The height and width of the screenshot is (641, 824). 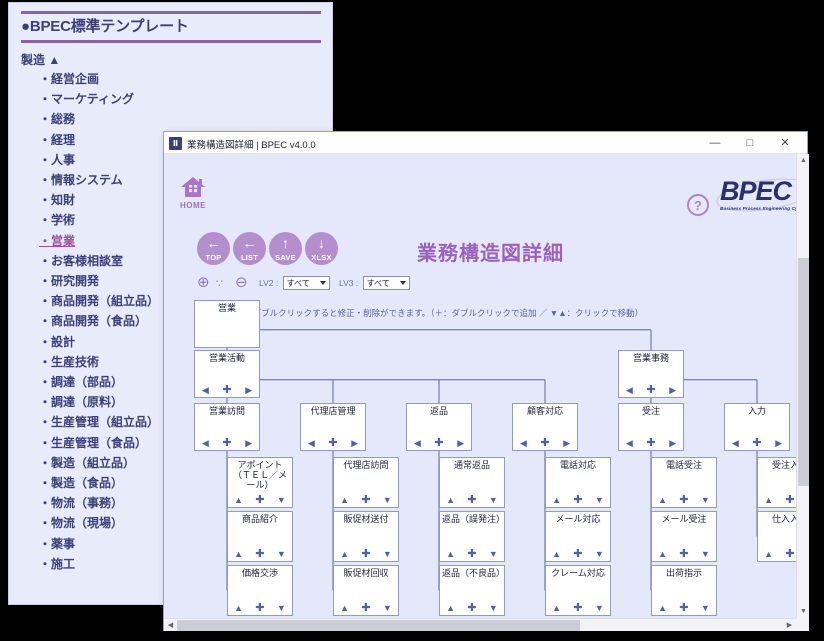 What do you see at coordinates (803, 372) in the screenshot?
I see `vertical-scroll-thumb` at bounding box center [803, 372].